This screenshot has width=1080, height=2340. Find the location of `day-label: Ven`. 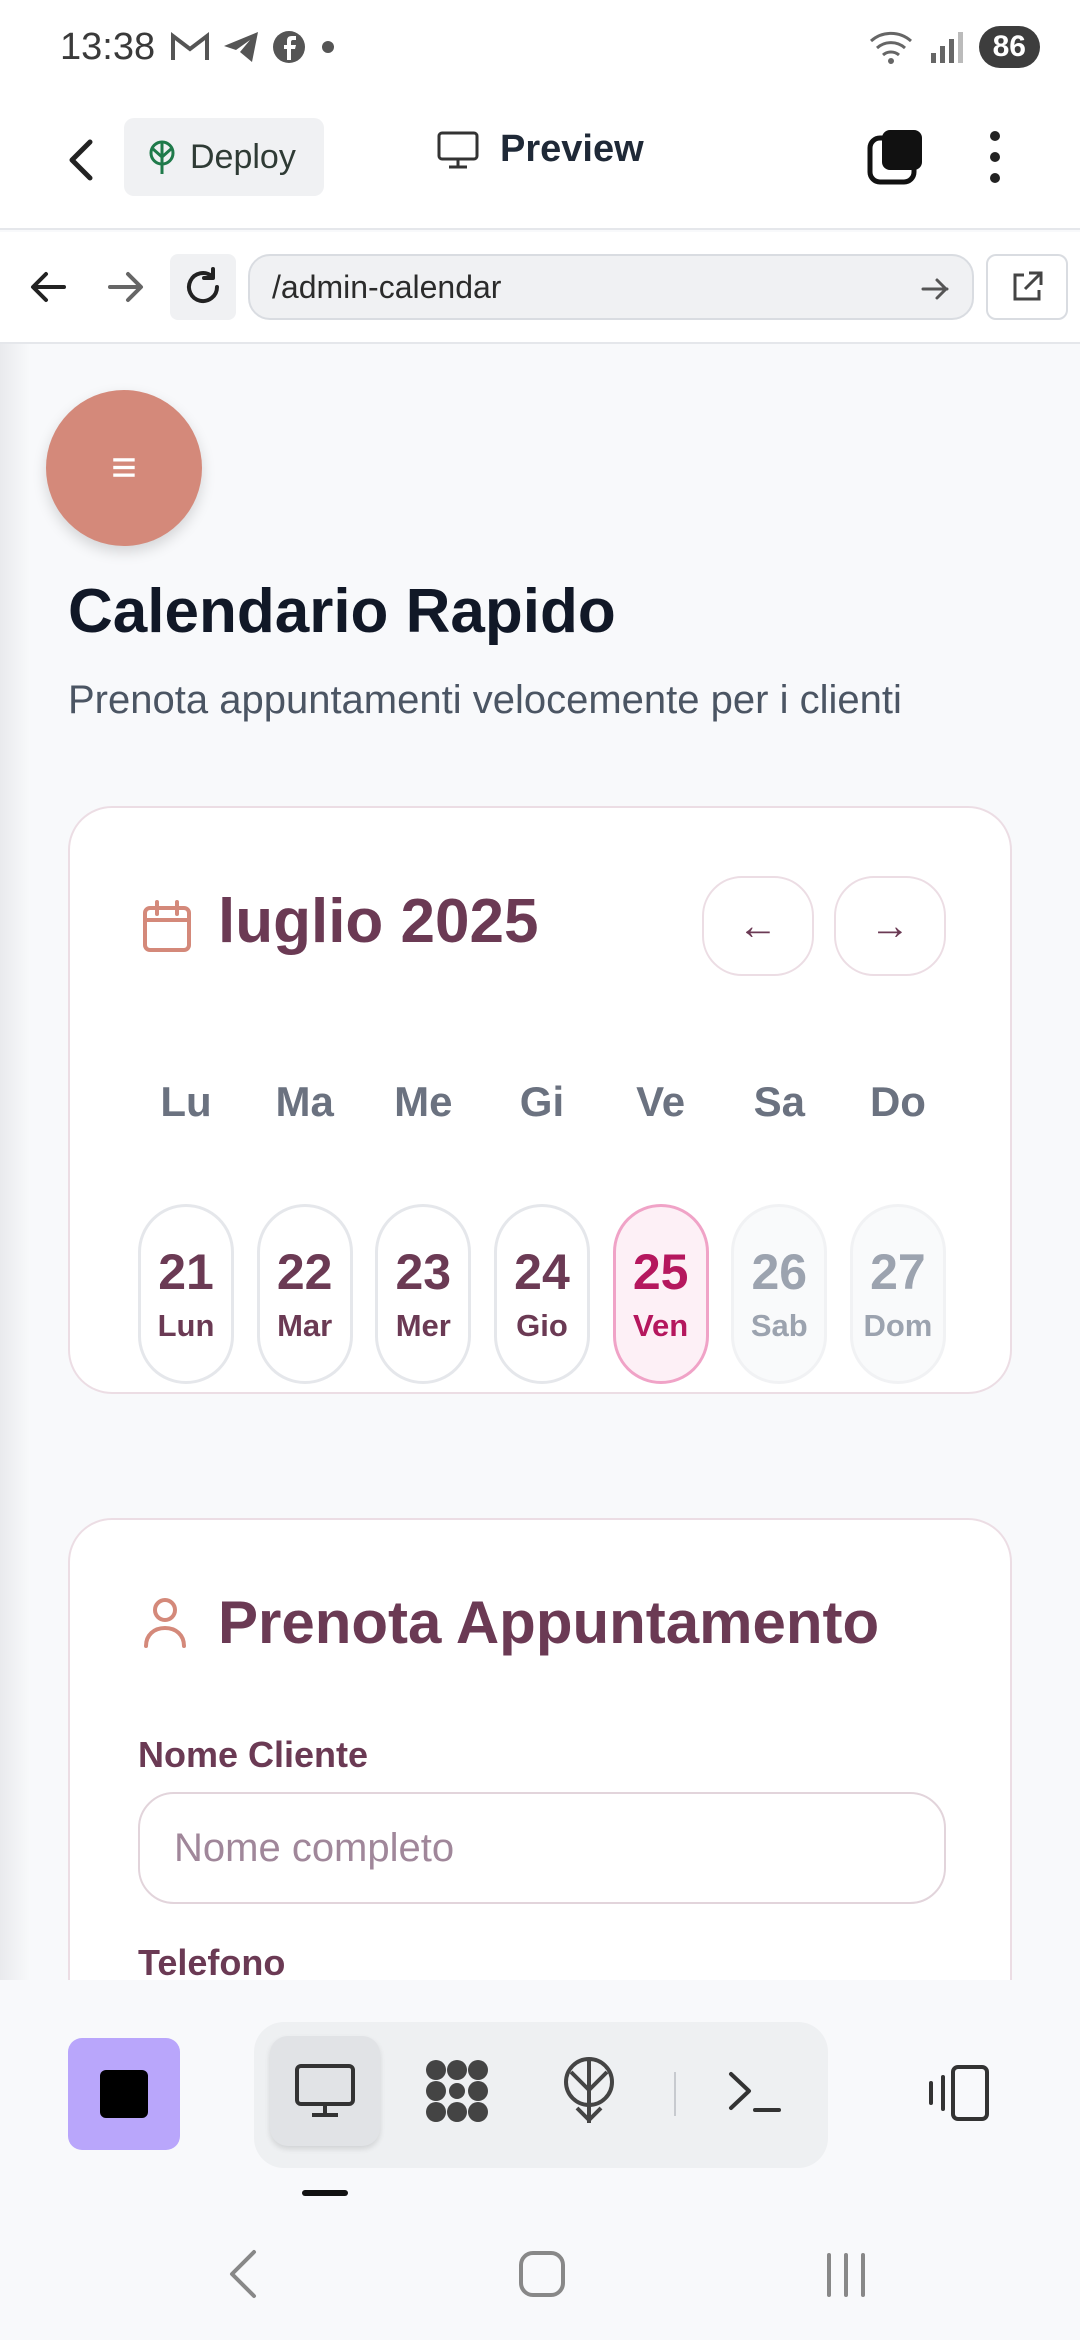

day-label: Ven is located at coordinates (661, 1325).